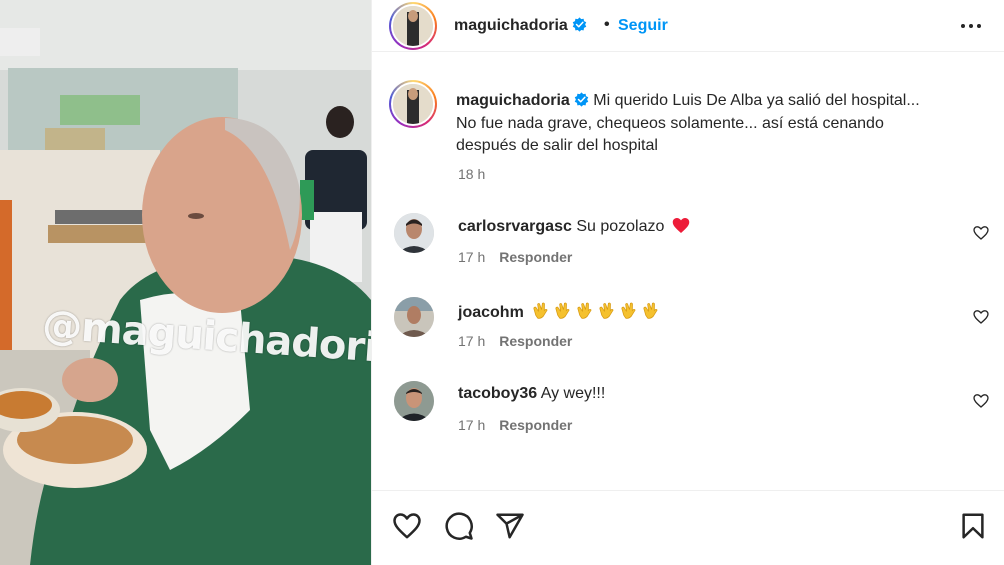 Image resolution: width=1004 pixels, height=565 pixels. I want to click on red-heart-emoji-icon, so click(681, 225).